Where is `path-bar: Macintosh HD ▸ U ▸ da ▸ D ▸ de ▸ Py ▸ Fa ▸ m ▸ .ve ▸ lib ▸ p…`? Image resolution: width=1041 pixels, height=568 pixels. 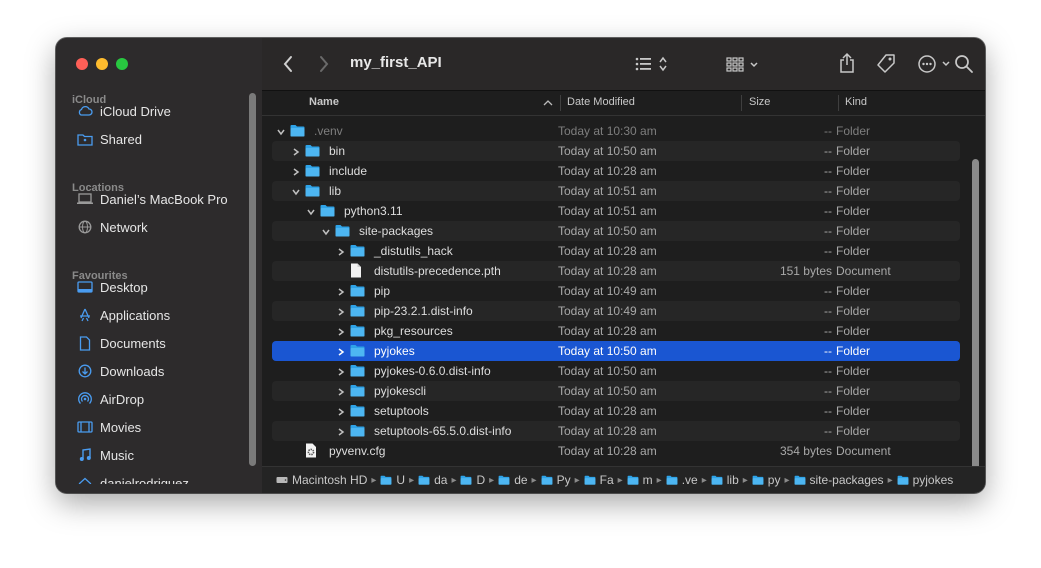 path-bar: Macintosh HD ▸ U ▸ da ▸ D ▸ de ▸ Py ▸ Fa ▸ m ▸ .ve ▸ lib ▸ p… is located at coordinates (623, 479).